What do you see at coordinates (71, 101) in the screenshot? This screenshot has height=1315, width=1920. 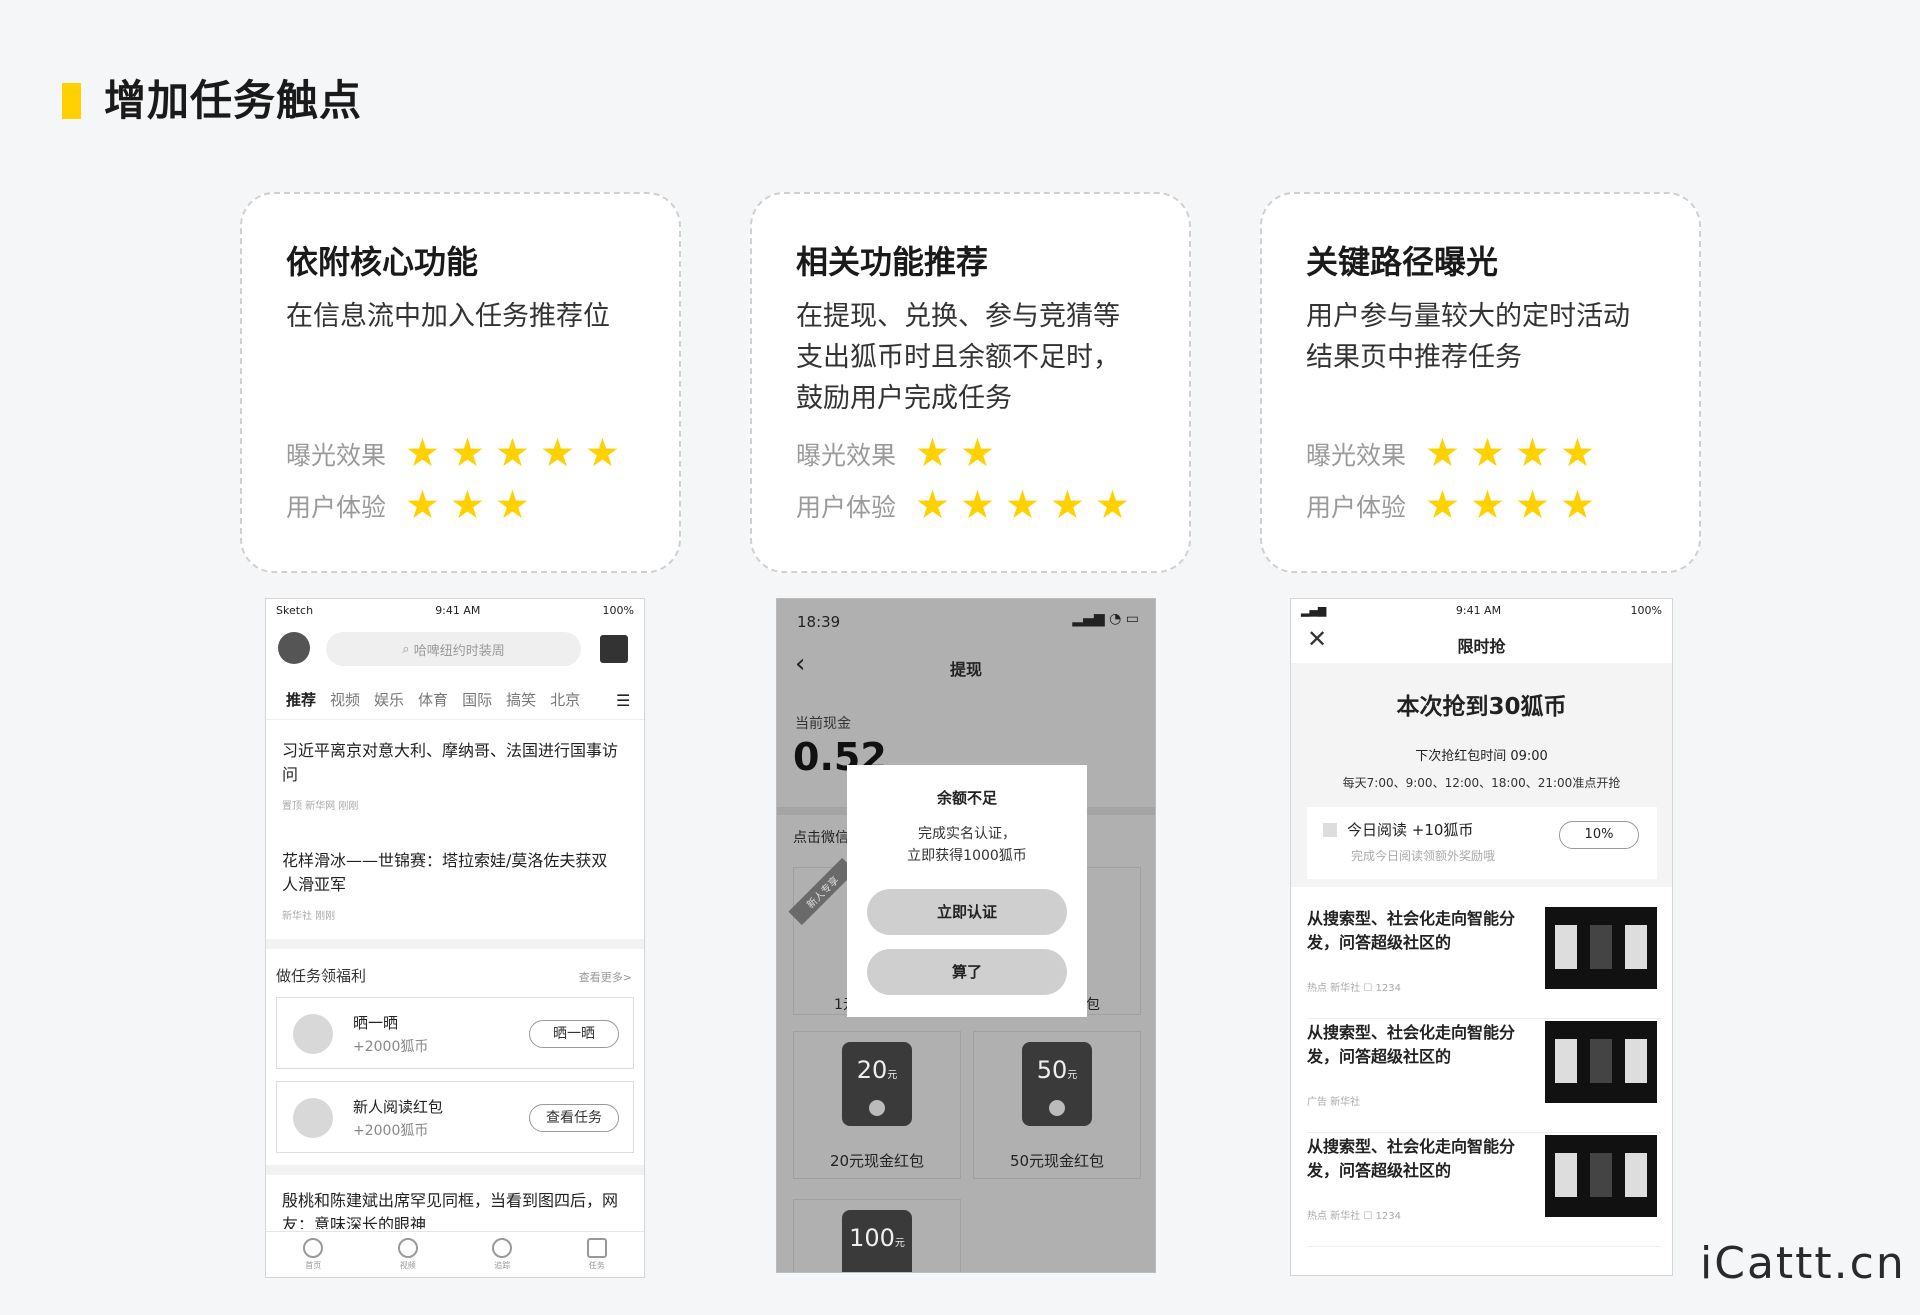 I see `title-accent-bar` at bounding box center [71, 101].